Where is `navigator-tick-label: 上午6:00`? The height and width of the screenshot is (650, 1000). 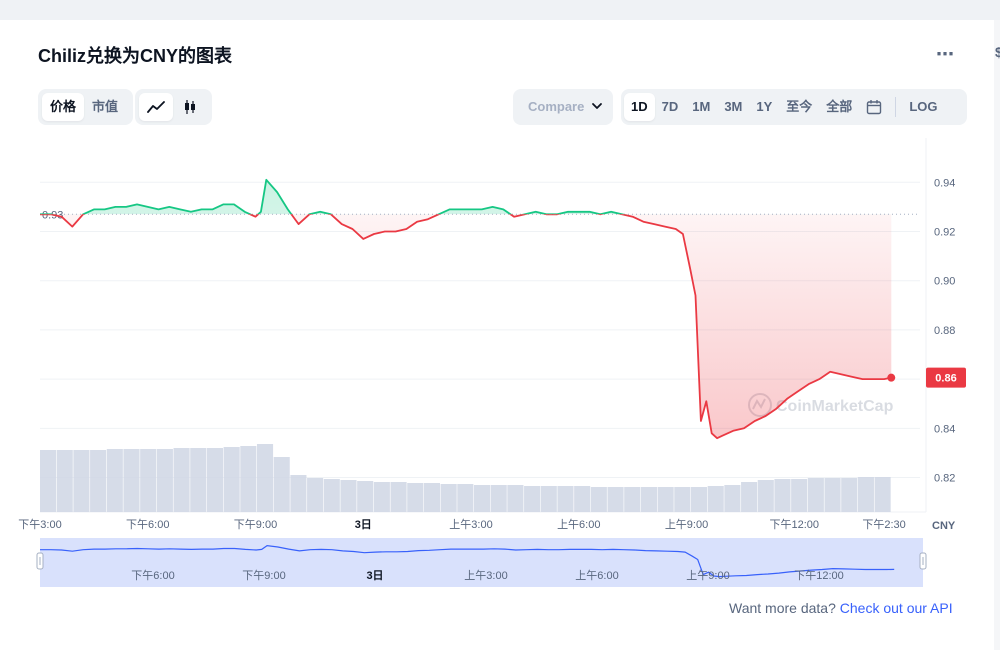 navigator-tick-label: 上午6:00 is located at coordinates (596, 575).